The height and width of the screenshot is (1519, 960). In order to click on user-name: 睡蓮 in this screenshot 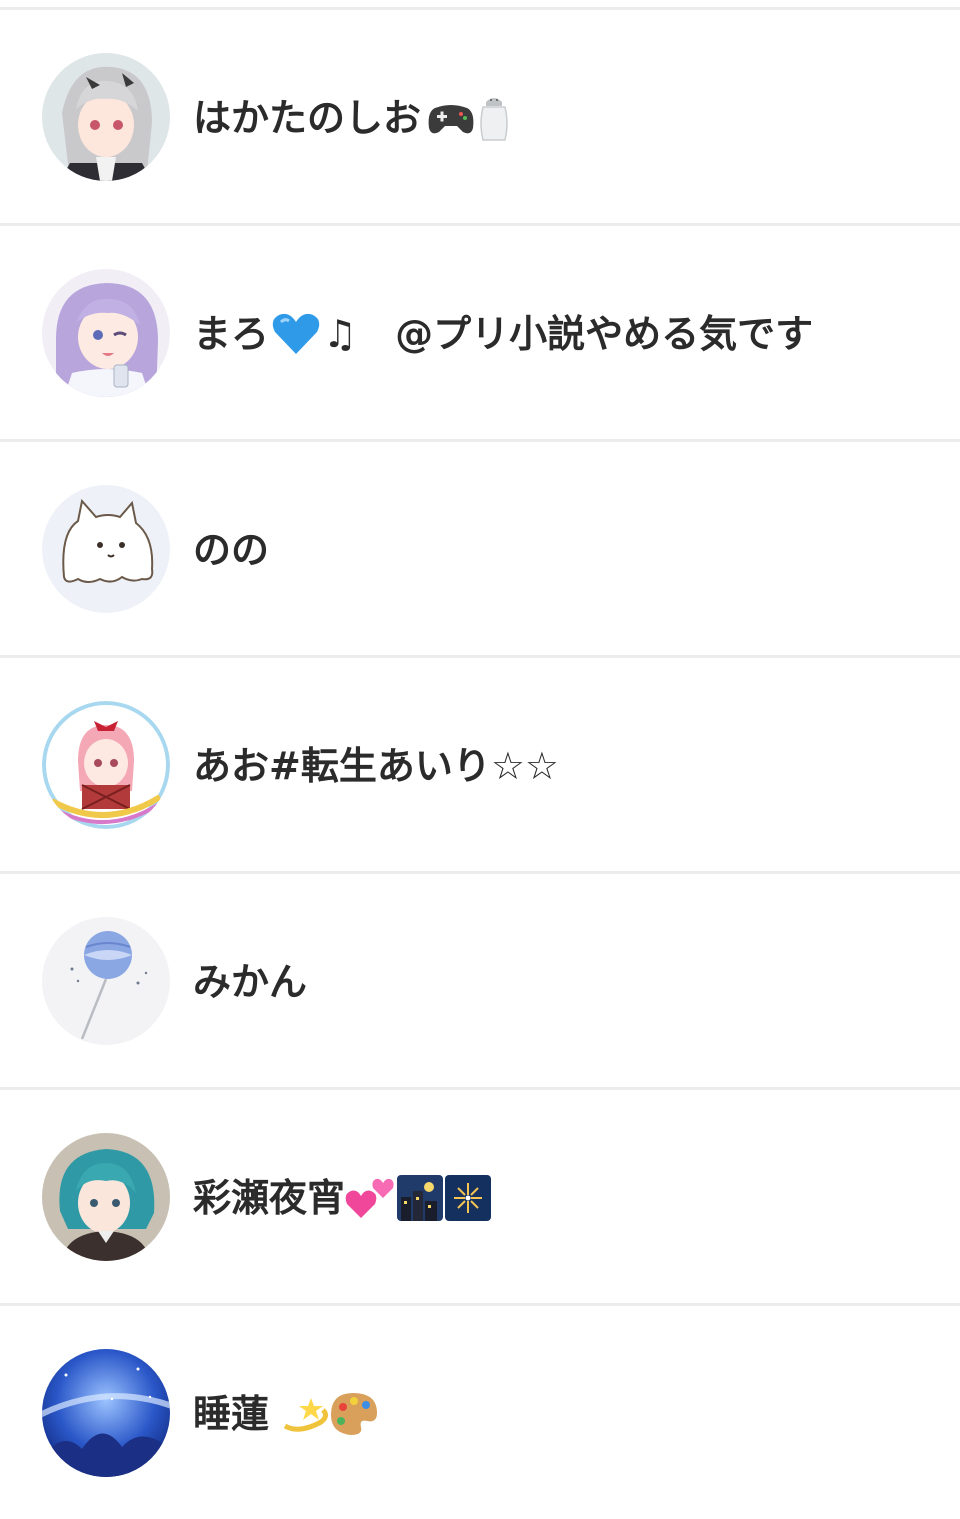, I will do `click(286, 1414)`.